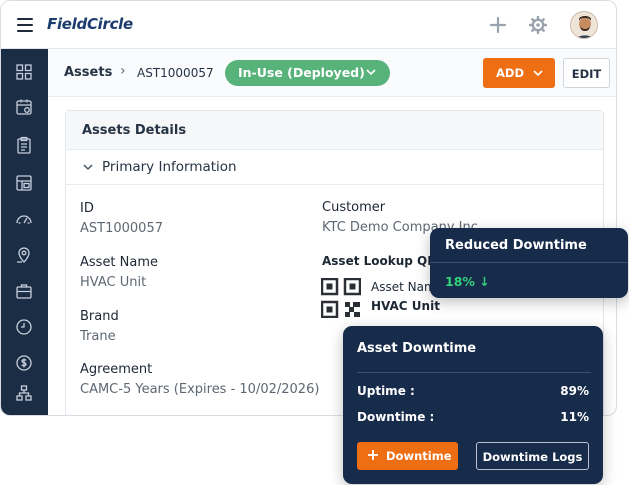 This screenshot has height=485, width=629. Describe the element at coordinates (460, 281) in the screenshot. I see `reduced-downtime-percent: 18%` at that location.